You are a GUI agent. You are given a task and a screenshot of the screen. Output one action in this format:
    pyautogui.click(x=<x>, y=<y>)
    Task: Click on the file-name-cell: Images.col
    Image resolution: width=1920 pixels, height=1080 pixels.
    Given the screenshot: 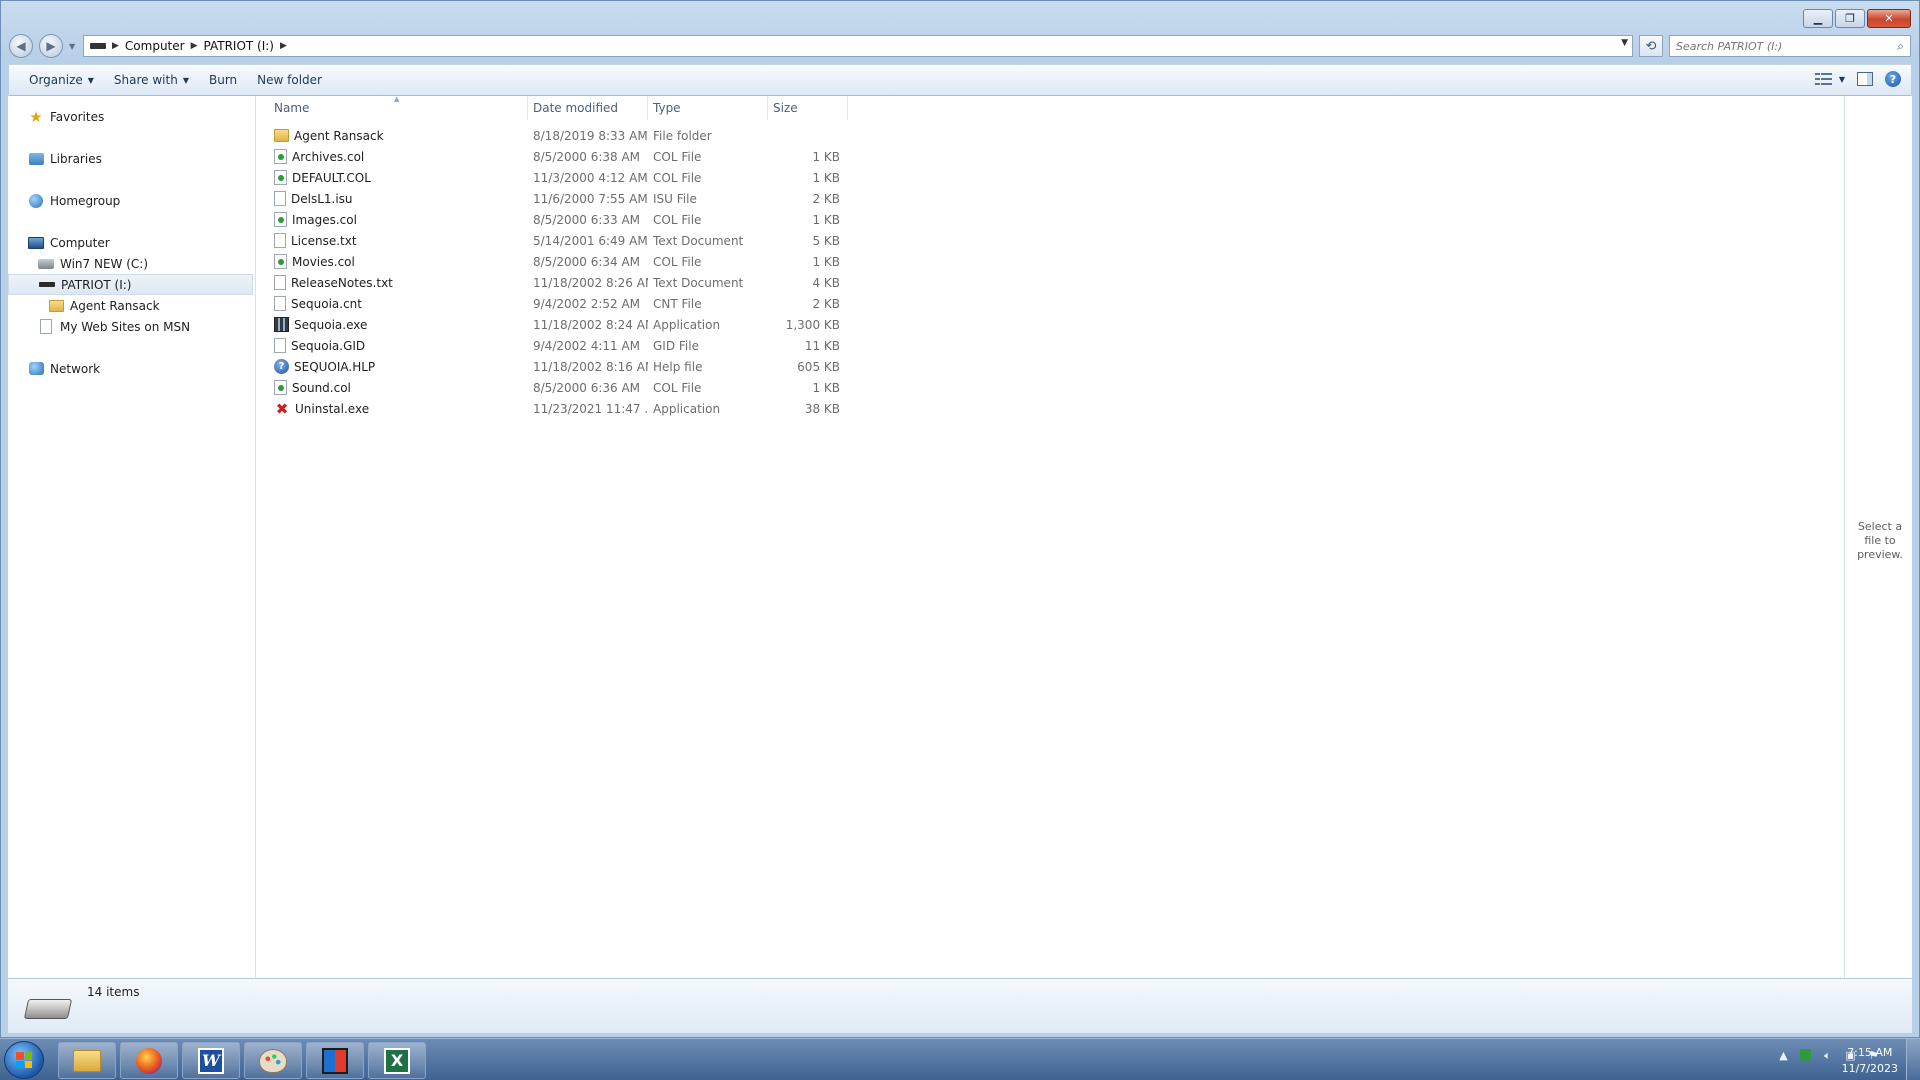 What is the action you would take?
    pyautogui.click(x=392, y=219)
    